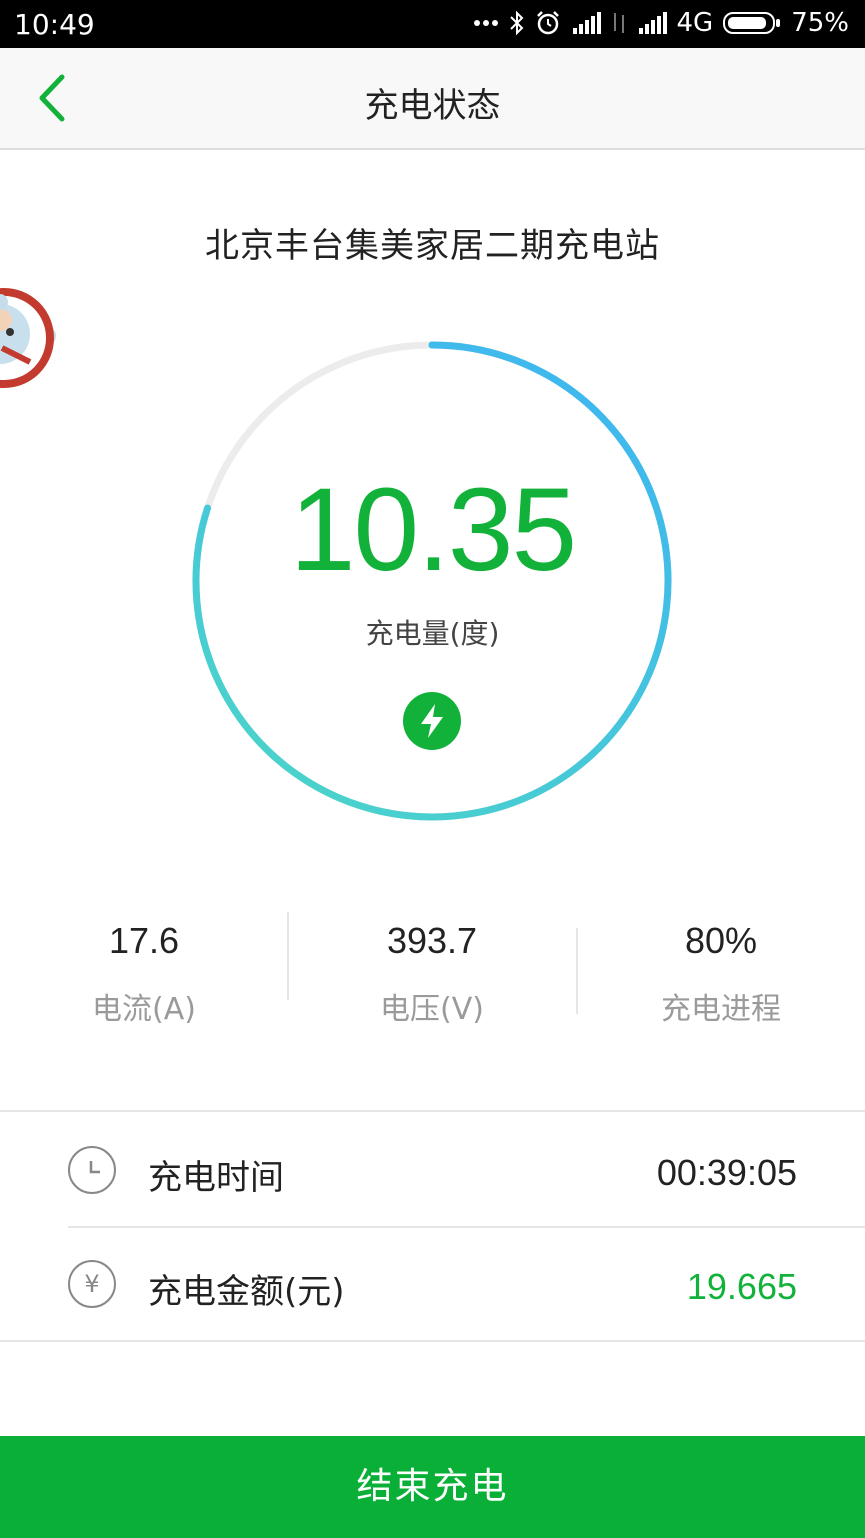 This screenshot has width=865, height=1538. I want to click on charge-time-value: 00:39:05, so click(726, 1172).